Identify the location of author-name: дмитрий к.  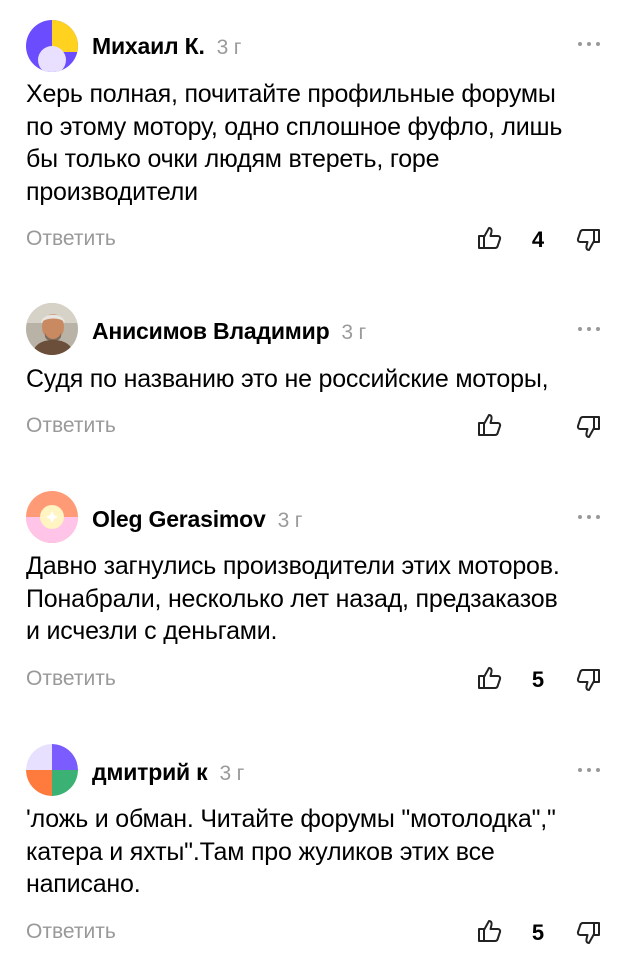
(150, 772).